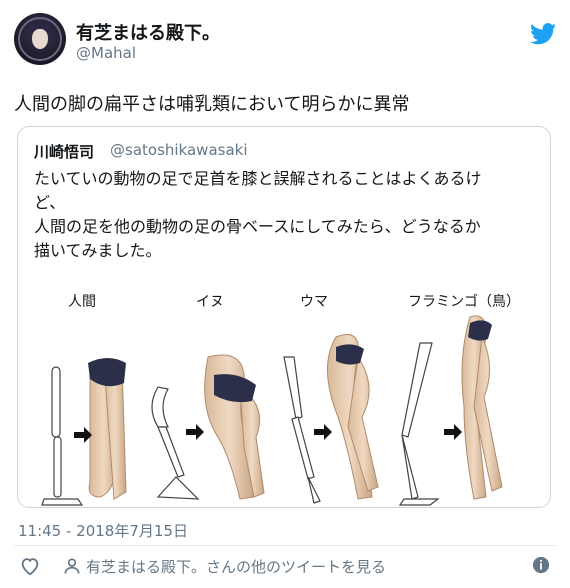 Image resolution: width=570 pixels, height=588 pixels. I want to click on author-handle: @Mahal, so click(106, 53).